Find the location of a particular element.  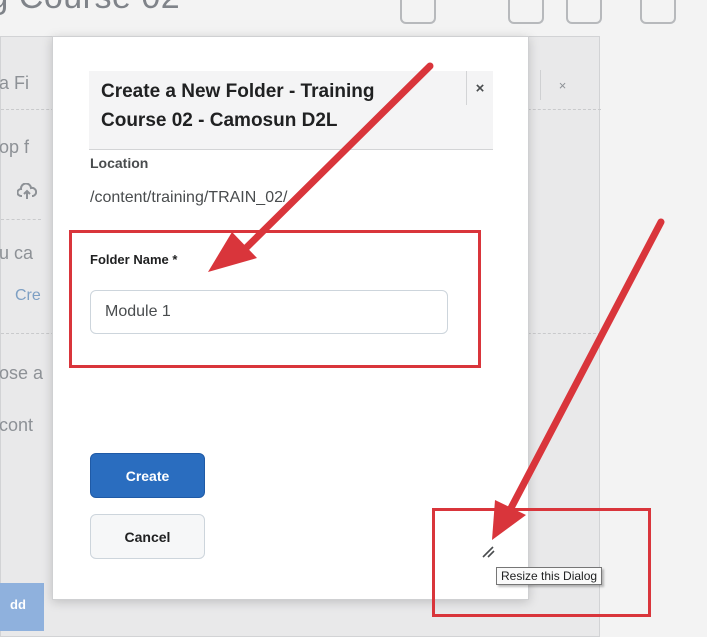

annotation-box-folder-name is located at coordinates (275, 299).